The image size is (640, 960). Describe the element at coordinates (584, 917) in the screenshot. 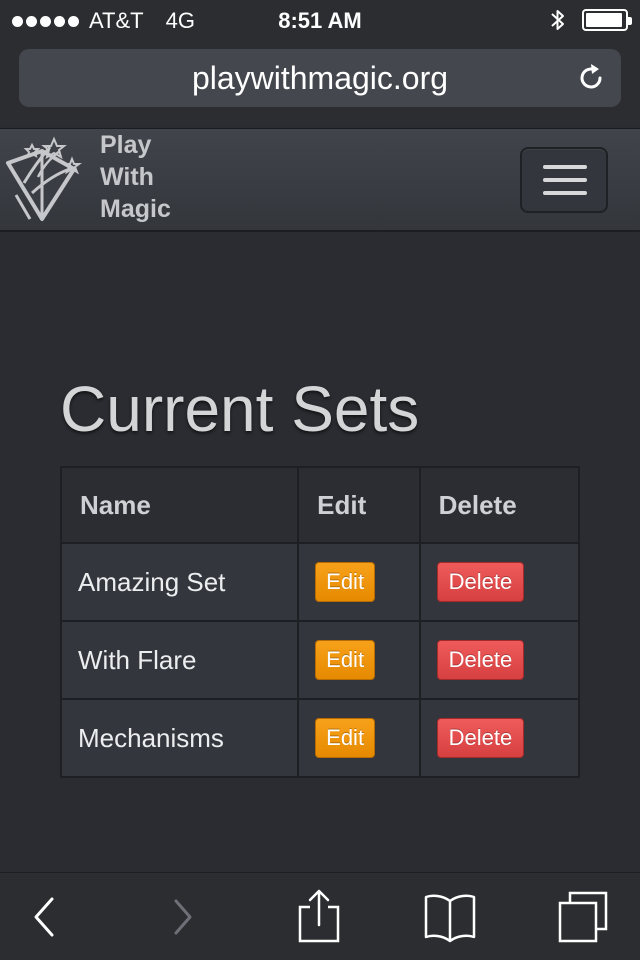

I see `tabs-icon` at that location.